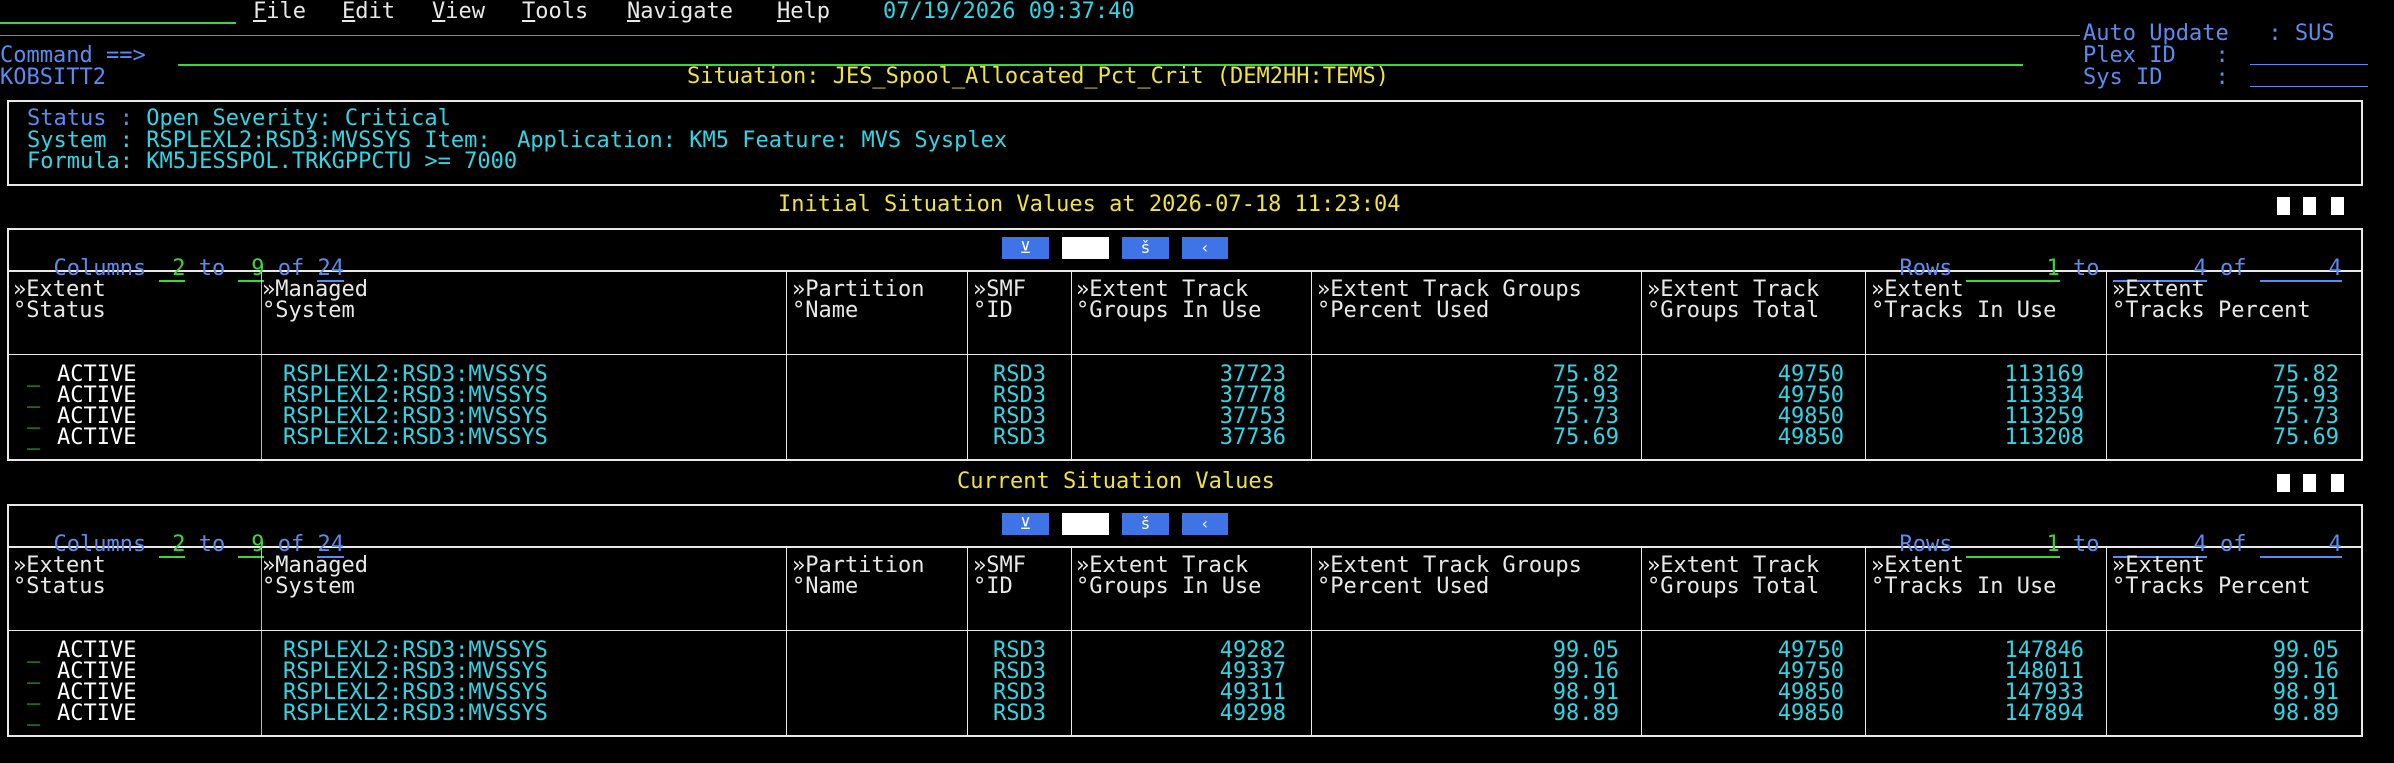  Describe the element at coordinates (1585, 671) in the screenshot. I see `pct-cell: 99.16` at that location.